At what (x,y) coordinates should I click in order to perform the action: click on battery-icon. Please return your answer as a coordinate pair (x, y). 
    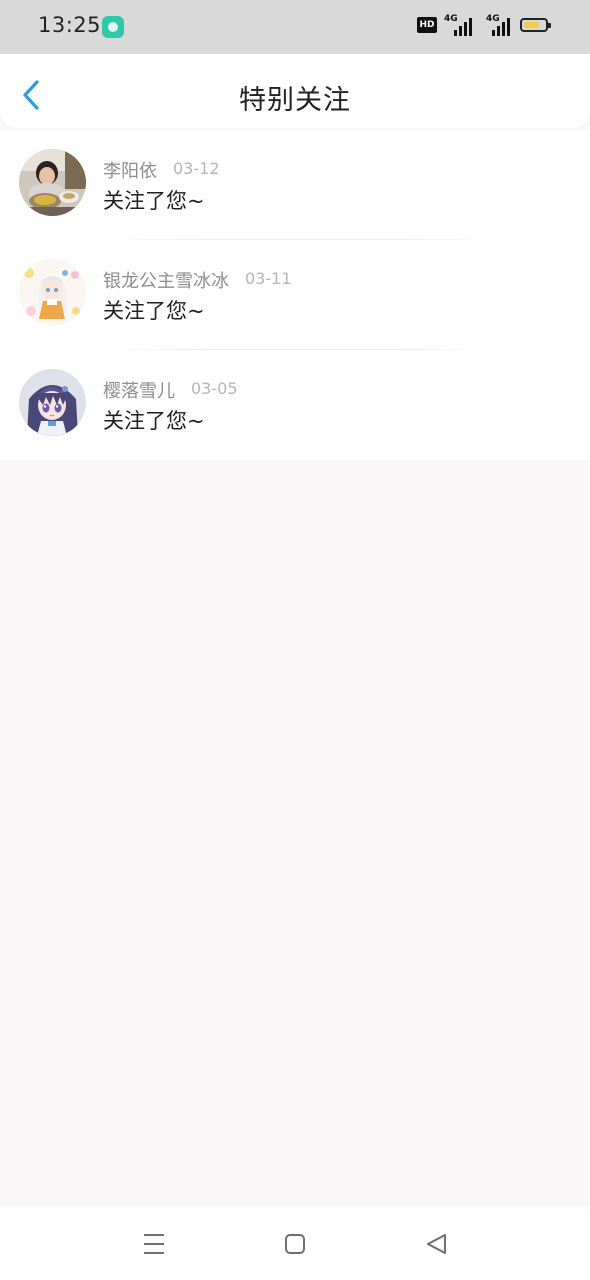
    Looking at the image, I should click on (535, 25).